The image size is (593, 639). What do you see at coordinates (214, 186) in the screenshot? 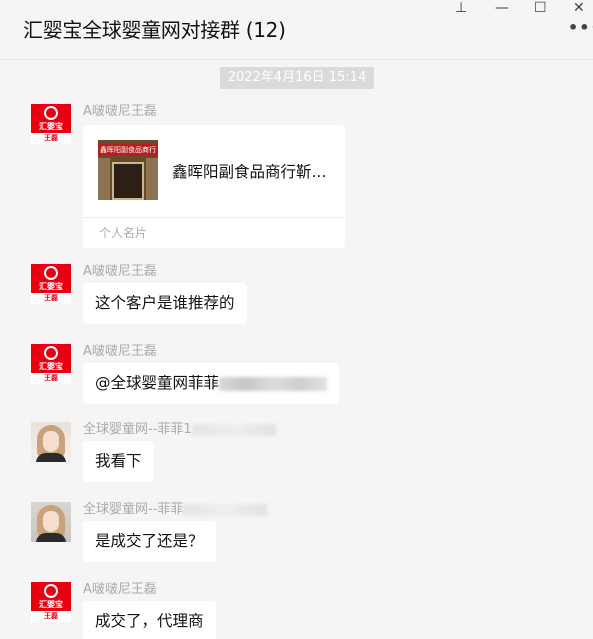
I see `contact-card: 鑫晖阳副食品商行 鑫晖阳副食品商行靳... 个人名片` at bounding box center [214, 186].